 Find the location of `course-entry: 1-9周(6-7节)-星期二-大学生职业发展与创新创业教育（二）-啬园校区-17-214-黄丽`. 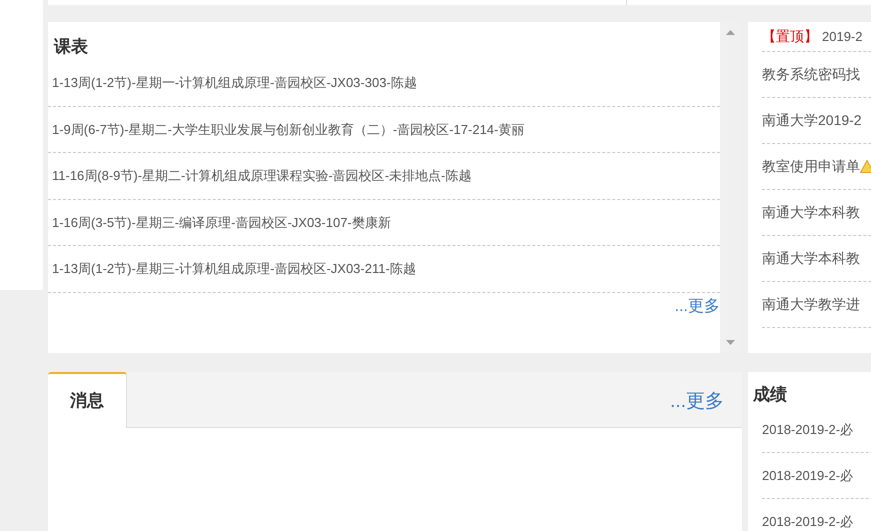

course-entry: 1-9周(6-7节)-星期二-大学生职业发展与创新创业教育（二）-啬园校区-17-214-黄丽 is located at coordinates (288, 129).